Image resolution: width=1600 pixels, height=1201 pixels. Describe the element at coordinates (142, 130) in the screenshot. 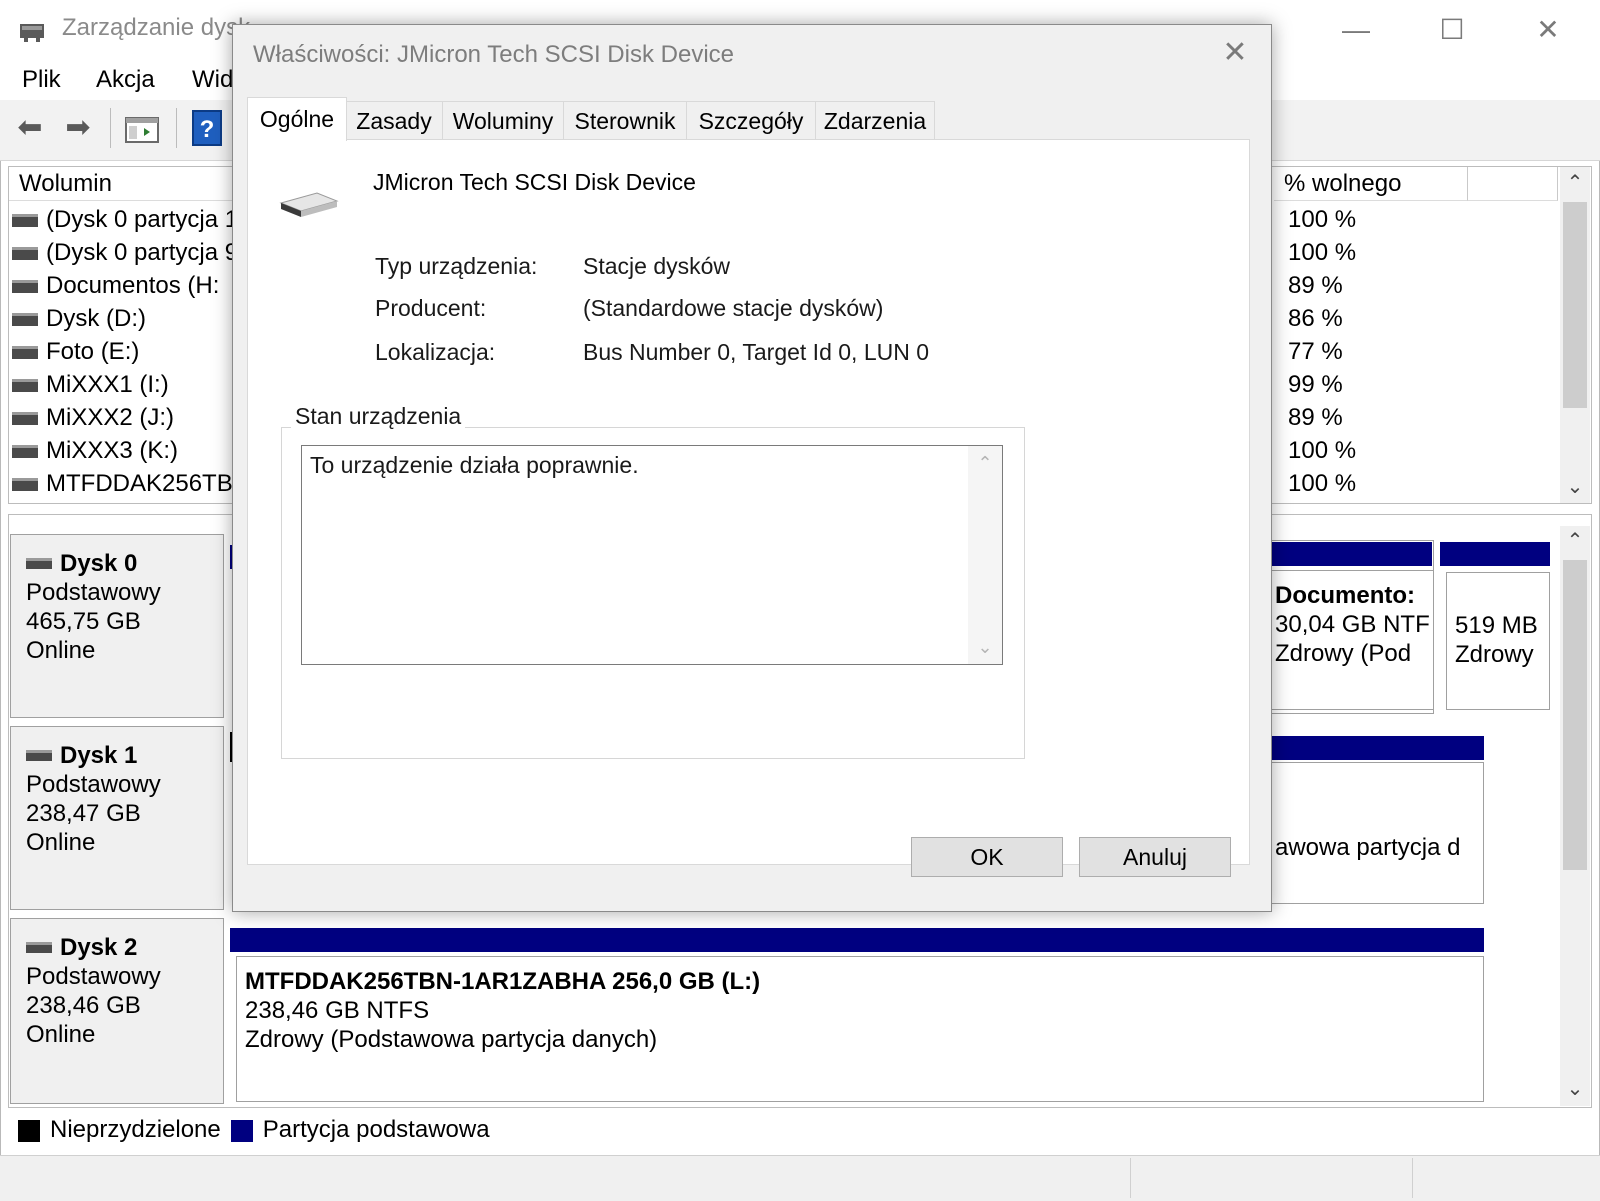

I see `show-hide-console-tree-icon` at that location.